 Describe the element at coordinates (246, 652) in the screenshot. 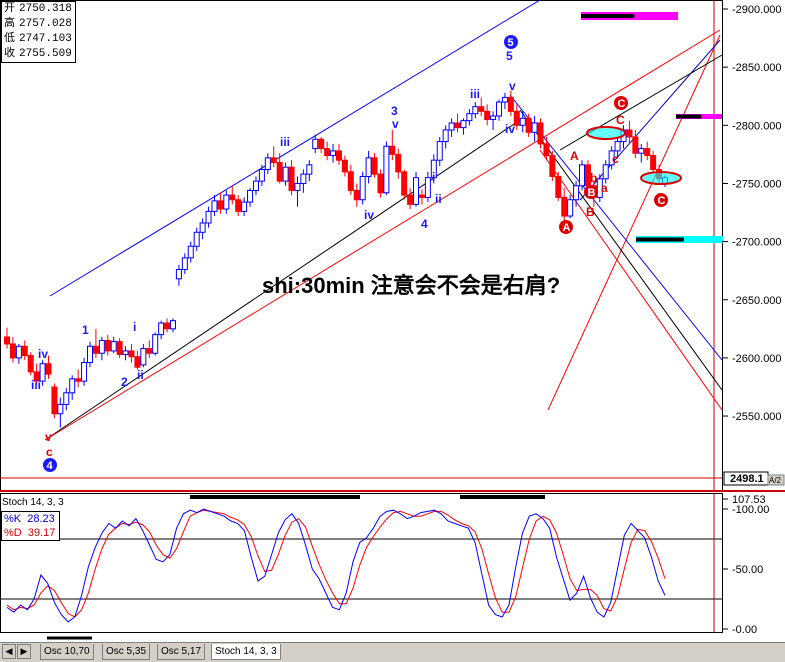

I see `tab-stoch-14-3-3: Stoch 14, 3, 3` at that location.